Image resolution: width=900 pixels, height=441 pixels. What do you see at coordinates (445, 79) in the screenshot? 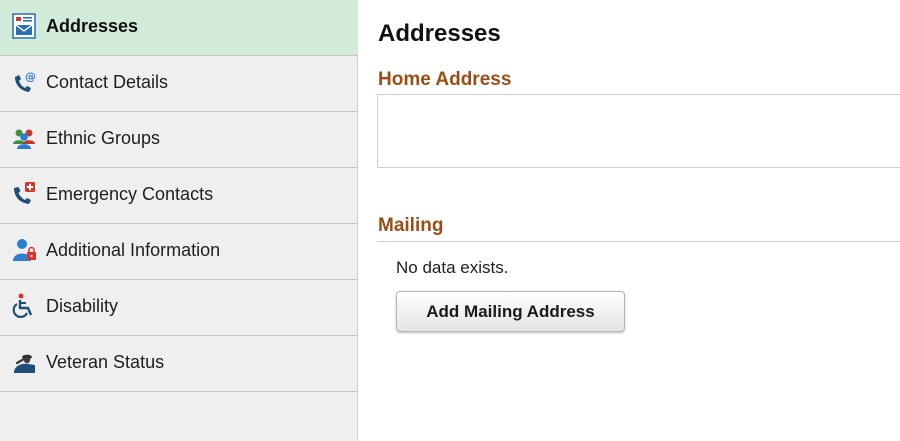
I see `home-address-heading: Home Address` at bounding box center [445, 79].